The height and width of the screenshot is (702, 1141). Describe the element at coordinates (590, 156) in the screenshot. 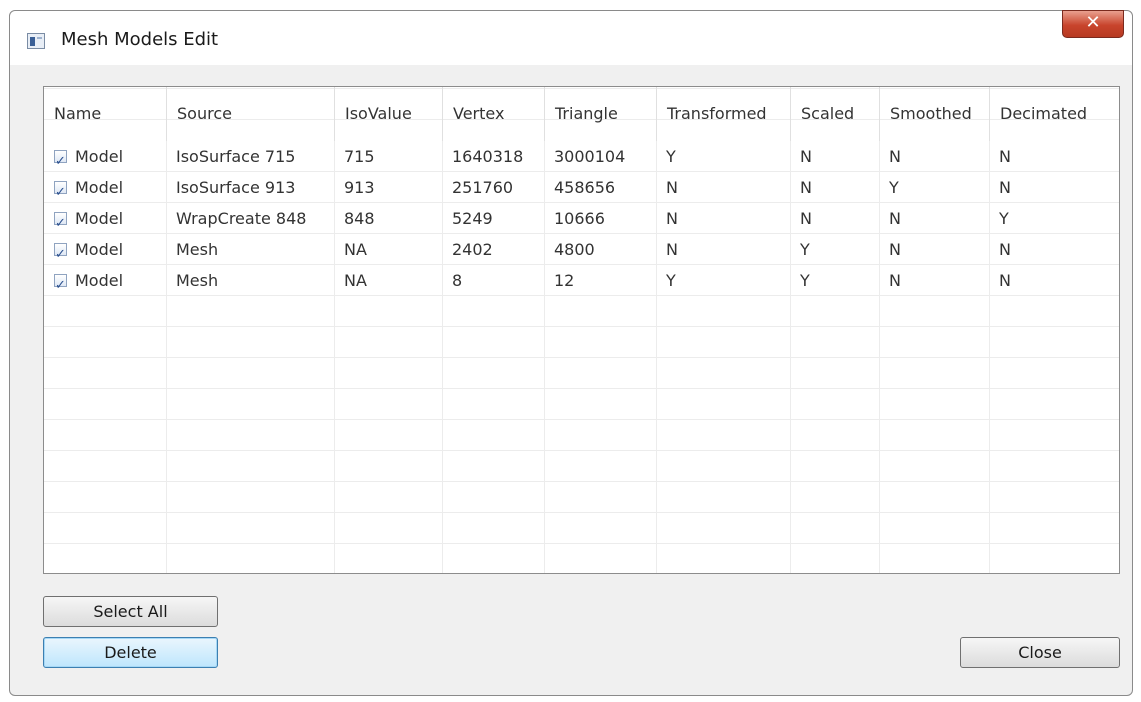

I see `cell-triangle: 3000104` at that location.